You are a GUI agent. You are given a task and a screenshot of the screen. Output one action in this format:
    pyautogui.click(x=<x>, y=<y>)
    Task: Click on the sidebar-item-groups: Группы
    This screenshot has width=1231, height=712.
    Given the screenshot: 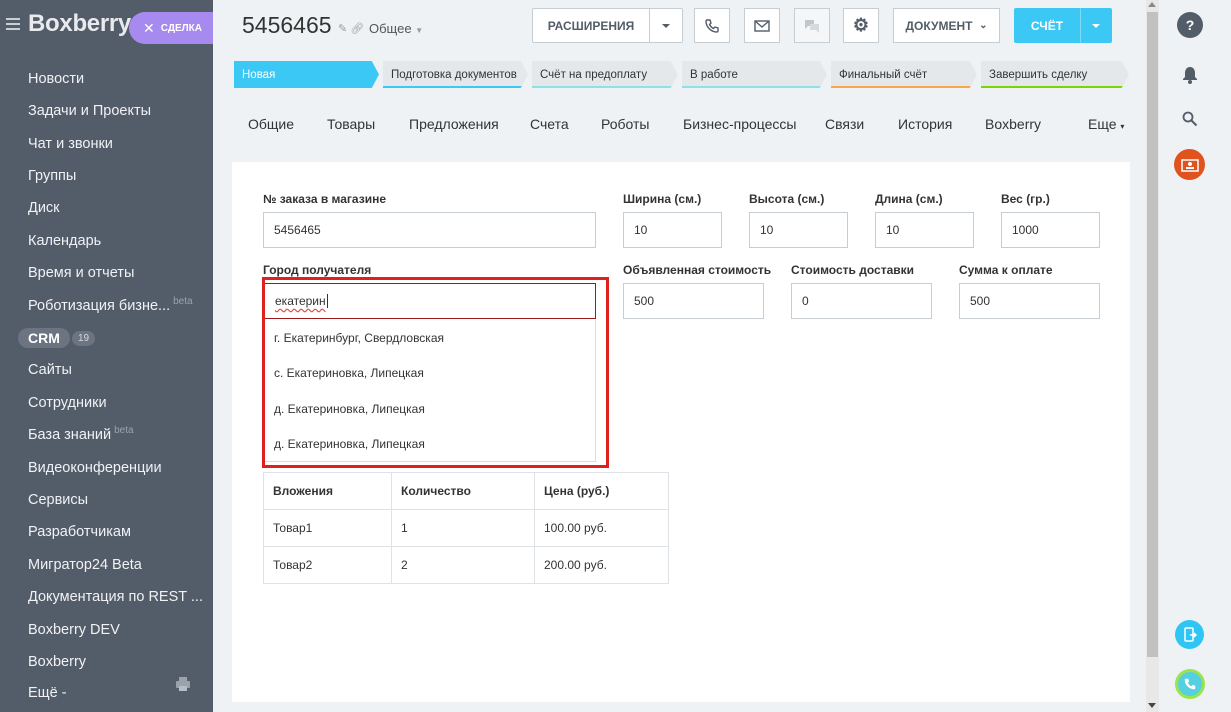 What is the action you would take?
    pyautogui.click(x=52, y=176)
    